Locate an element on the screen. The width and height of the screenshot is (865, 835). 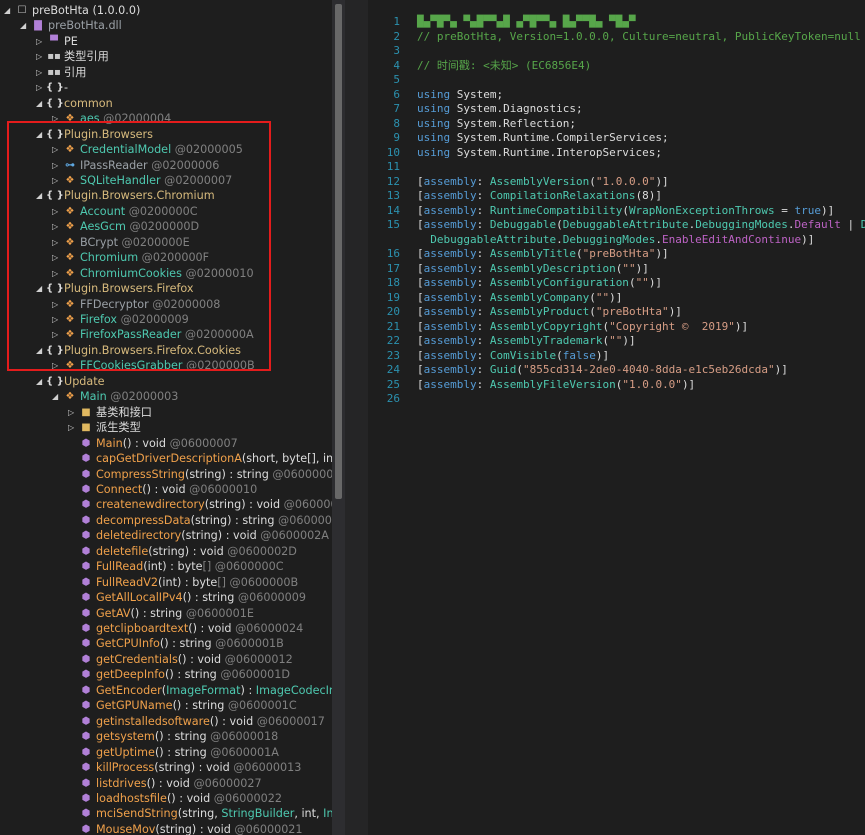
tree-row: ⬢ FullRead(int) : byte[] @0600000C is located at coordinates (176, 566).